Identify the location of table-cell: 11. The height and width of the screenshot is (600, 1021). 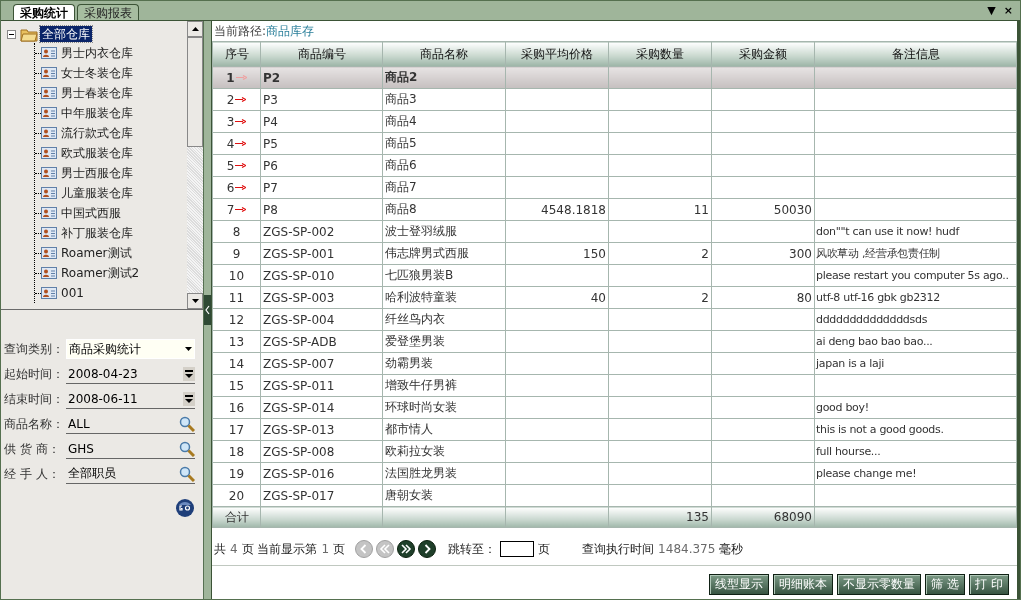
(701, 209).